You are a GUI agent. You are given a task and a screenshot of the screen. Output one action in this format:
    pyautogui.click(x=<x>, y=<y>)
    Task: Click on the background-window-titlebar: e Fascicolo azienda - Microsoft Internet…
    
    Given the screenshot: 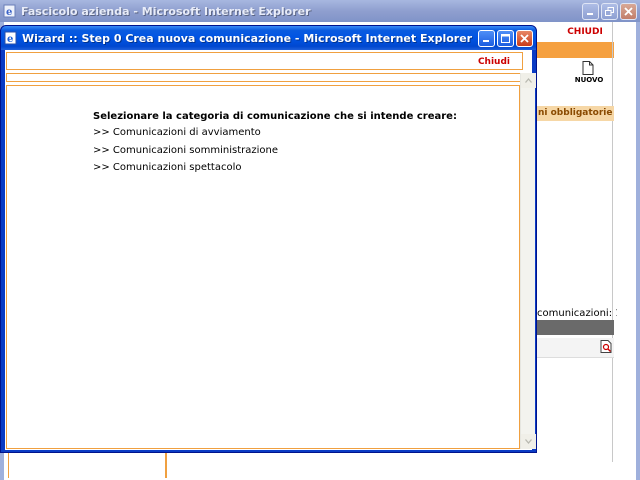 What is the action you would take?
    pyautogui.click(x=320, y=11)
    